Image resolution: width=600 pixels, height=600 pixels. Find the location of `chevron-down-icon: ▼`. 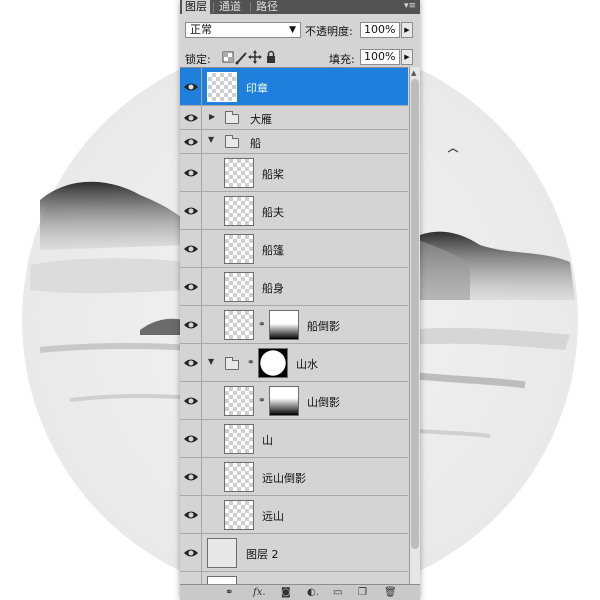

chevron-down-icon: ▼ is located at coordinates (292, 30).